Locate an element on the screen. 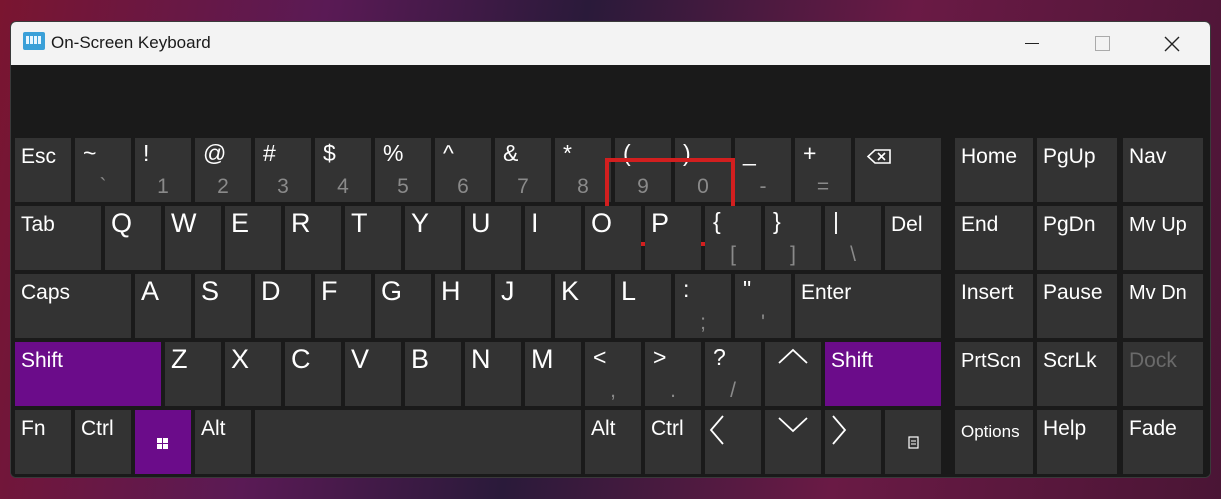  key-backslash: | \ is located at coordinates (853, 238).